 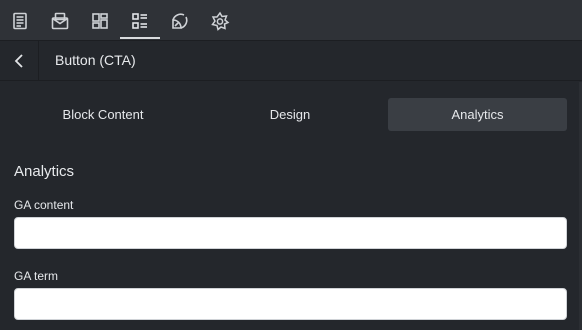 I want to click on palette-icon, so click(x=180, y=21).